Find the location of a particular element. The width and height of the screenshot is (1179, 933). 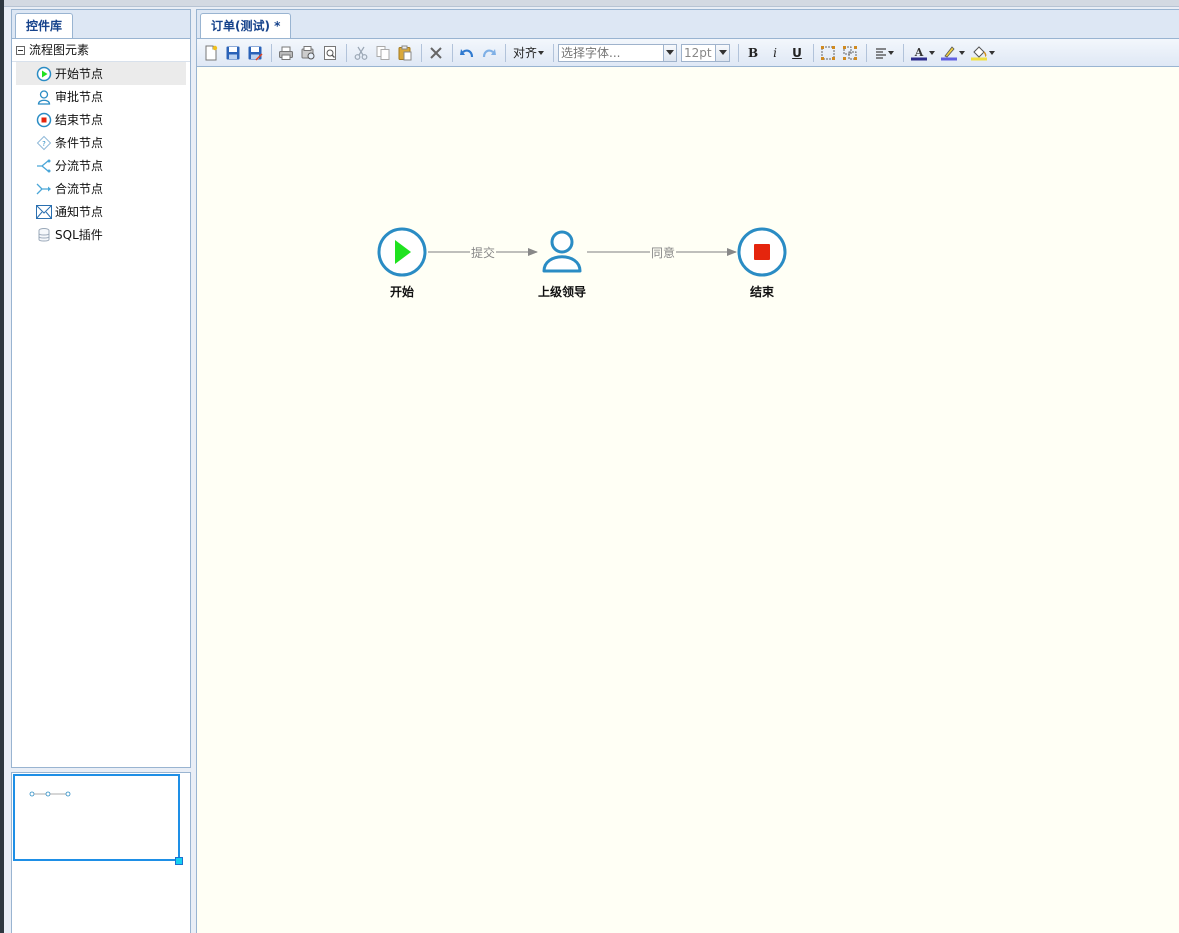

item-label: 通知节点 is located at coordinates (79, 212).